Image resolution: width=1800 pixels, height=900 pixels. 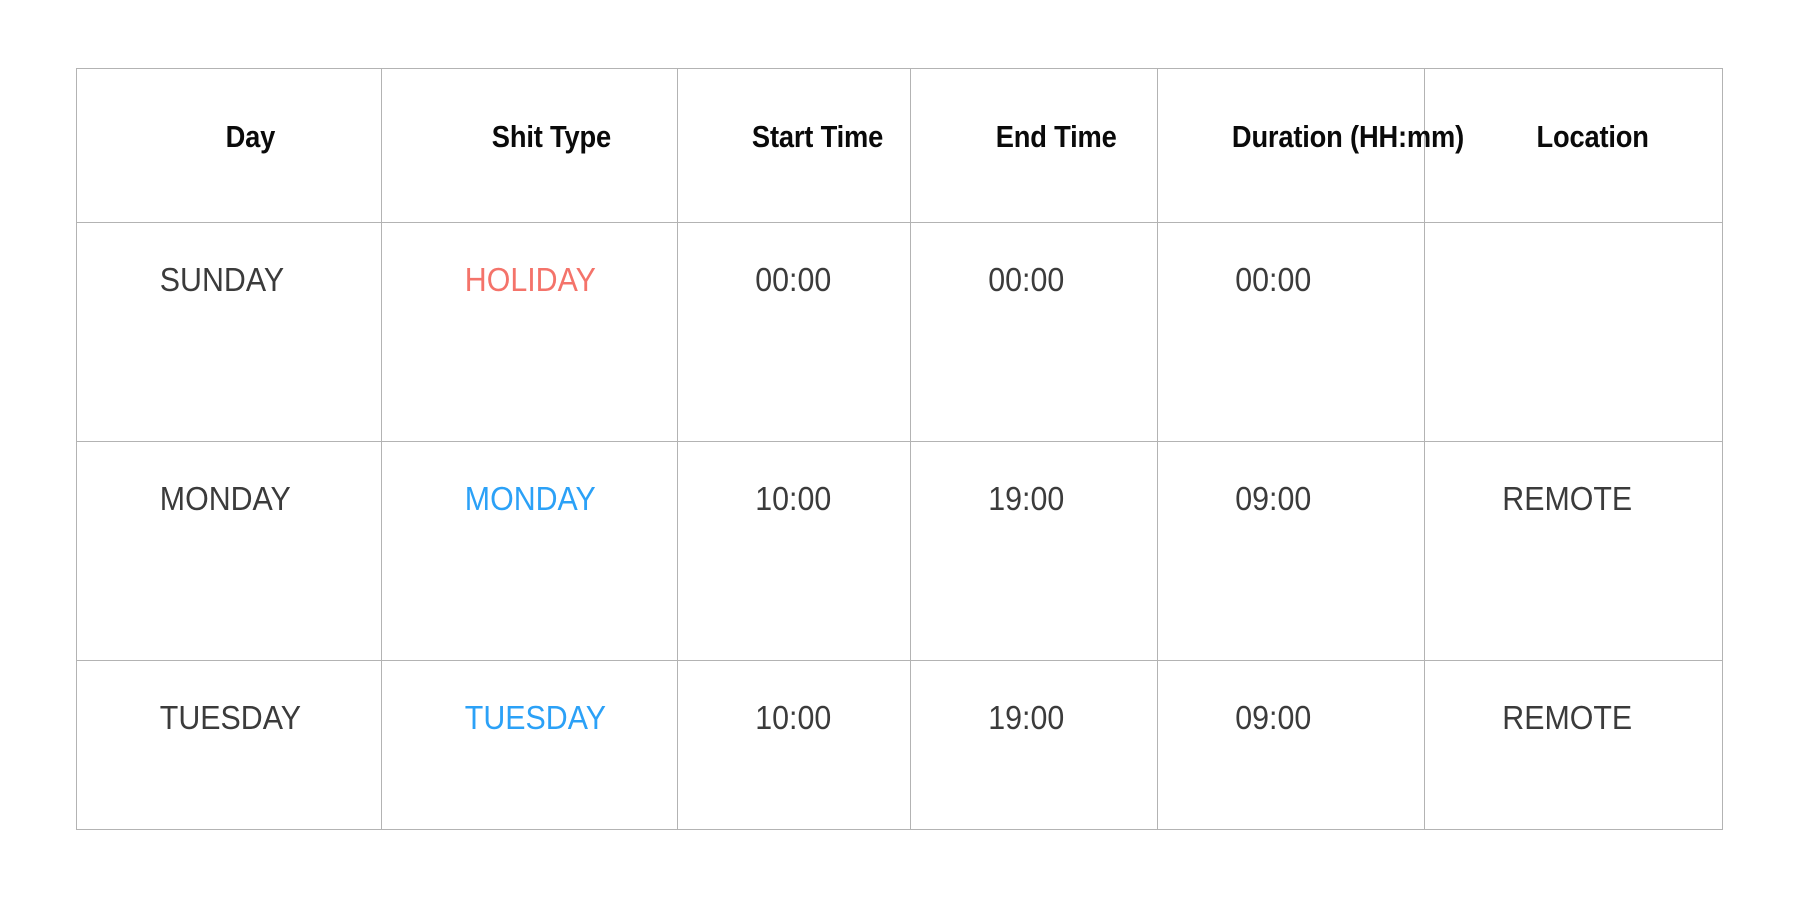 I want to click on cell-shit-type: HOLIDAY, so click(x=529, y=332).